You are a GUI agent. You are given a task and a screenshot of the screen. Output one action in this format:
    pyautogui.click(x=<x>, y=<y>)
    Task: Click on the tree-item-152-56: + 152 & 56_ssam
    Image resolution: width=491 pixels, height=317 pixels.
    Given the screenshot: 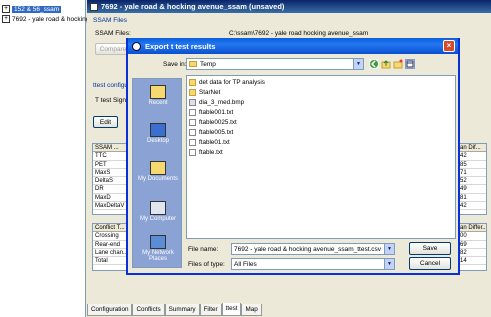 What is the action you would take?
    pyautogui.click(x=32, y=9)
    